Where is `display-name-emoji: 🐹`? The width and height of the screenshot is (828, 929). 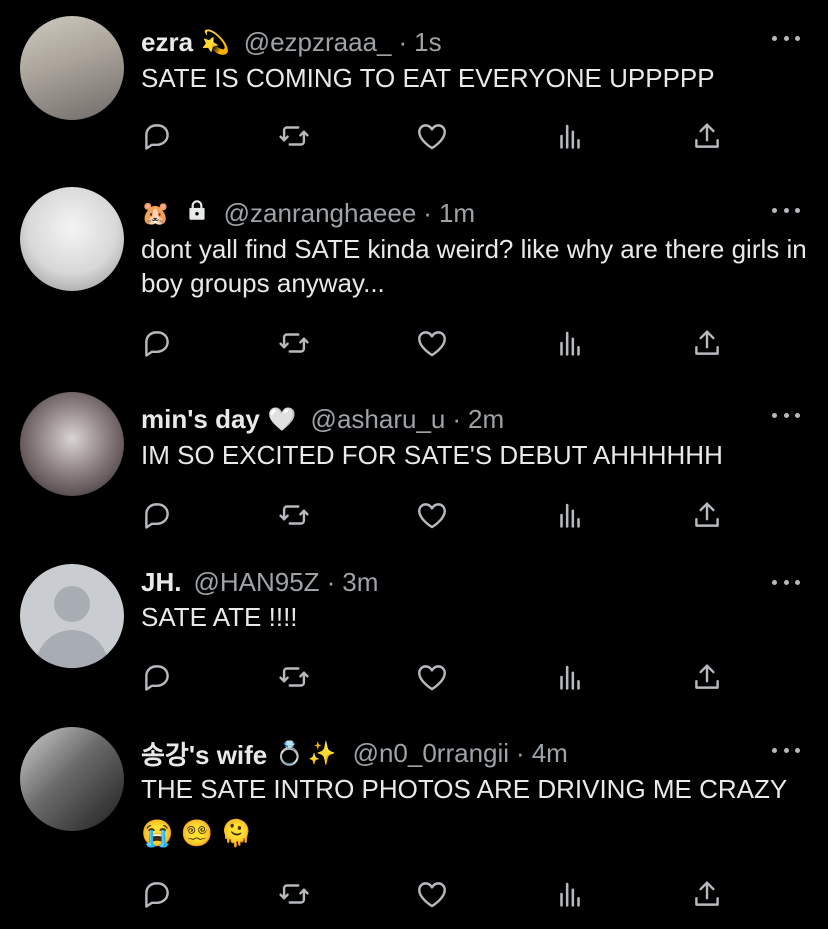 display-name-emoji: 🐹 is located at coordinates (155, 212).